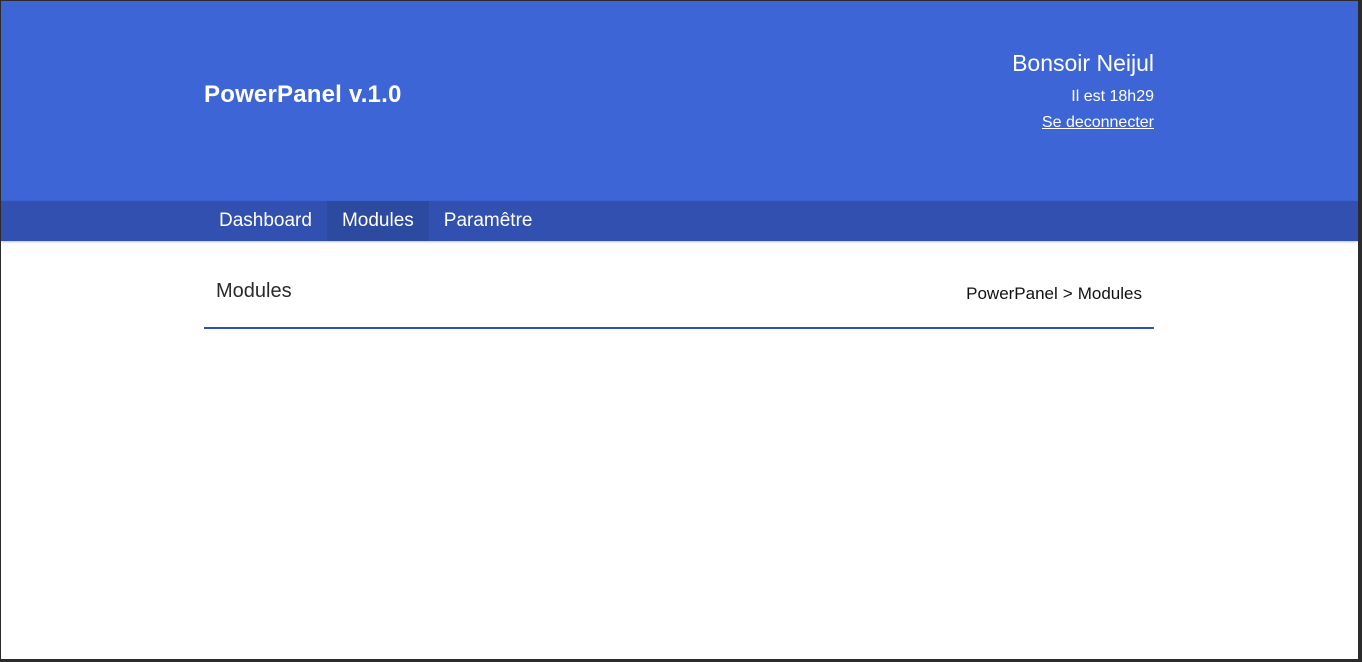 This screenshot has width=1362, height=662. I want to click on nav-item-modules: Modules, so click(377, 221).